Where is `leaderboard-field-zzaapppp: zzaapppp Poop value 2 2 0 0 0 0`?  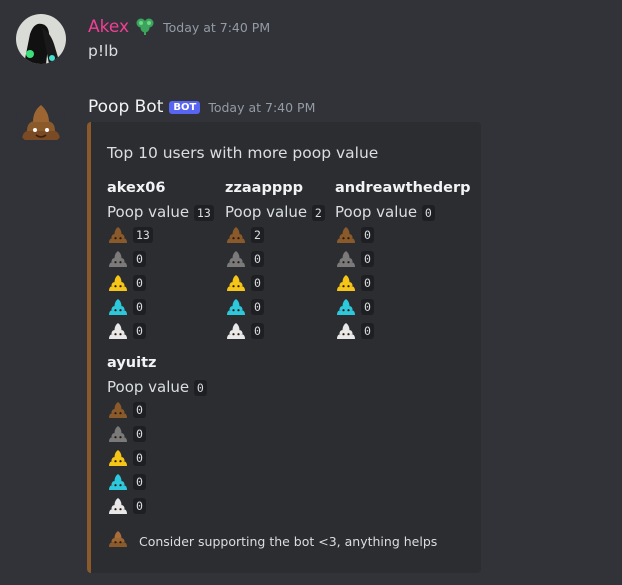 leaderboard-field-zzaapppp: zzaapppp Poop value 2 2 0 0 0 0 is located at coordinates (275, 260).